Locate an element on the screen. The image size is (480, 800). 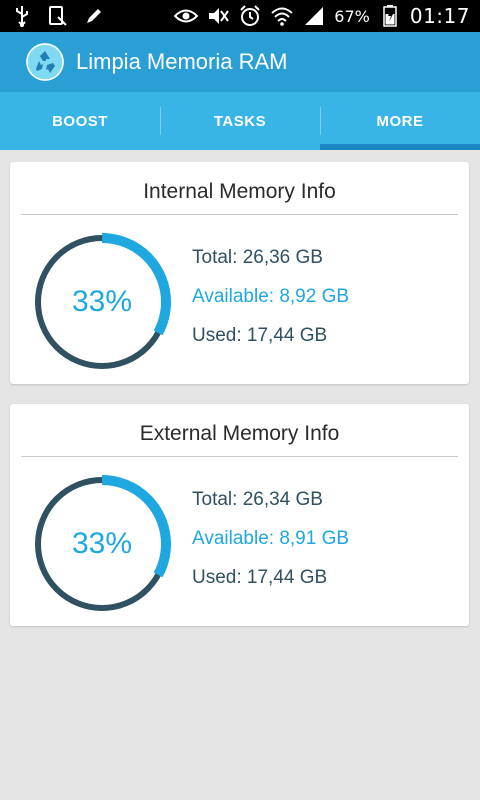
action-bar: Limpia Memoria RAM is located at coordinates (240, 62).